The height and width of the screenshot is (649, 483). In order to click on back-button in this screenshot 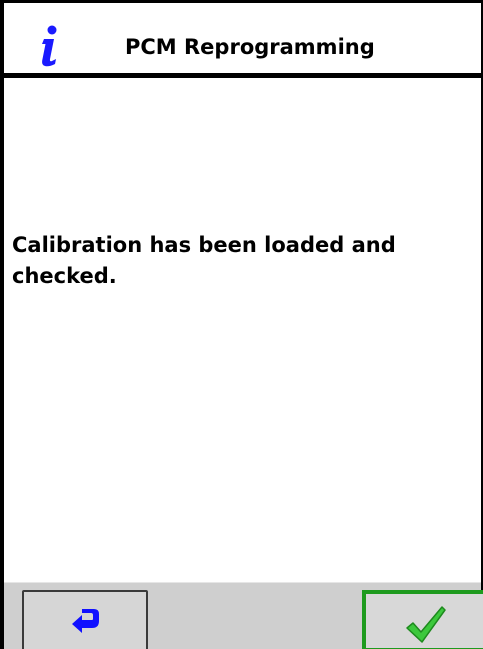, I will do `click(85, 619)`.